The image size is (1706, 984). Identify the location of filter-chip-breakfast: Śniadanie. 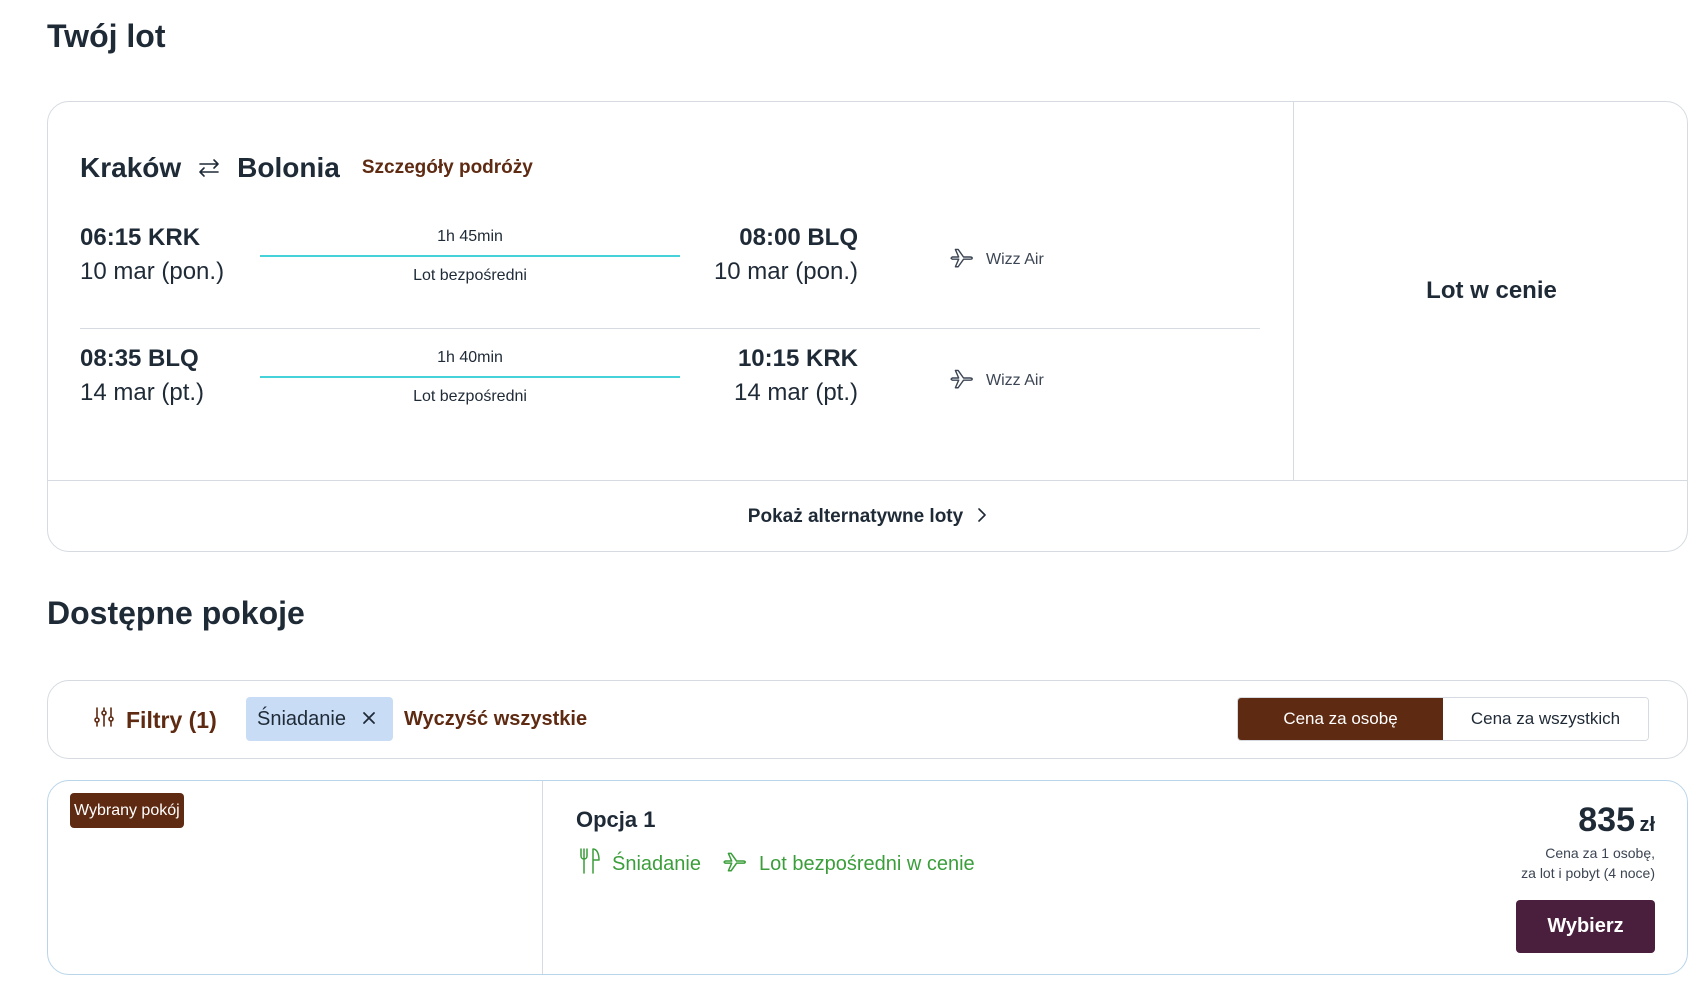
(319, 719).